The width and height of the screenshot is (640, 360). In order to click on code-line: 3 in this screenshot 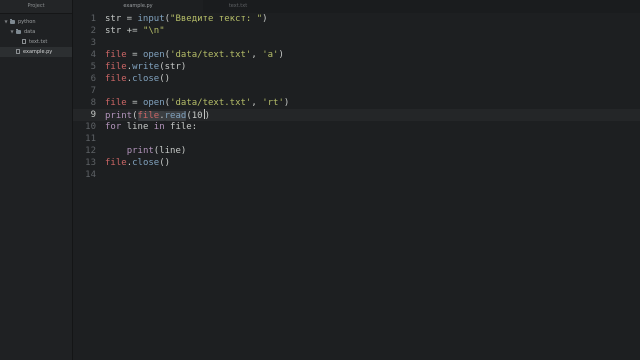, I will do `click(356, 43)`.